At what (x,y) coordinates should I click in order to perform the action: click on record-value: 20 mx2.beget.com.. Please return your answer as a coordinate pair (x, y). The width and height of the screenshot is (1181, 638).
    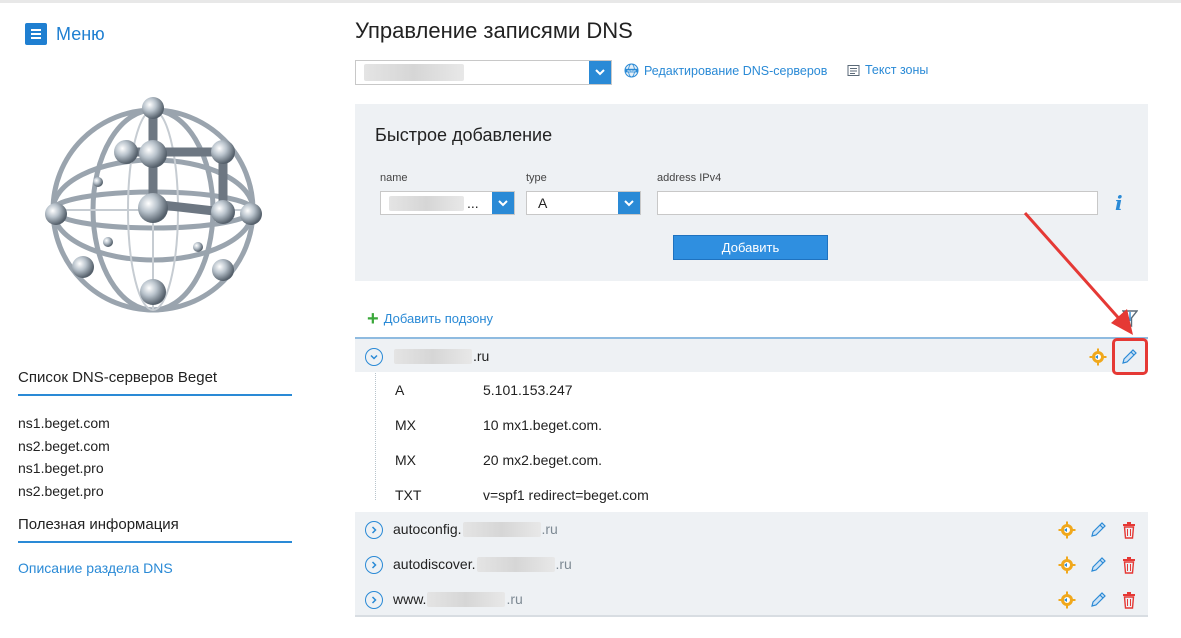
    Looking at the image, I should click on (543, 460).